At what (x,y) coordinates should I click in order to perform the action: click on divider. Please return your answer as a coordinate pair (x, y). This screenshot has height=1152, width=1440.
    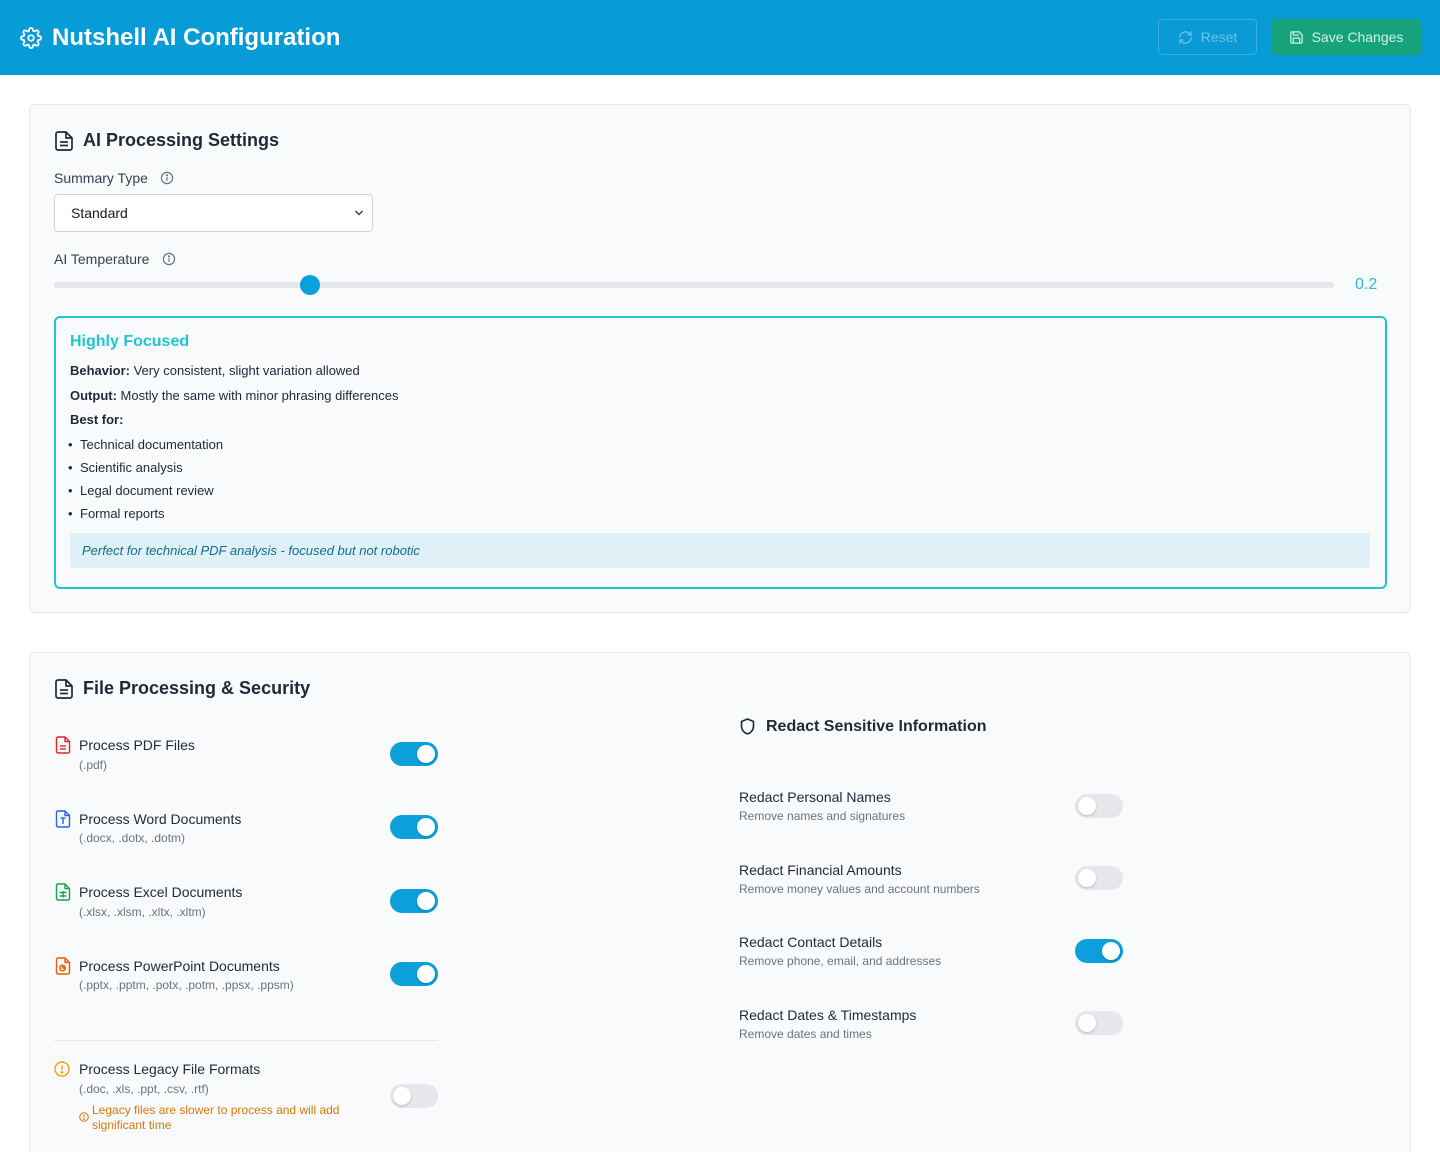
    Looking at the image, I should click on (246, 1040).